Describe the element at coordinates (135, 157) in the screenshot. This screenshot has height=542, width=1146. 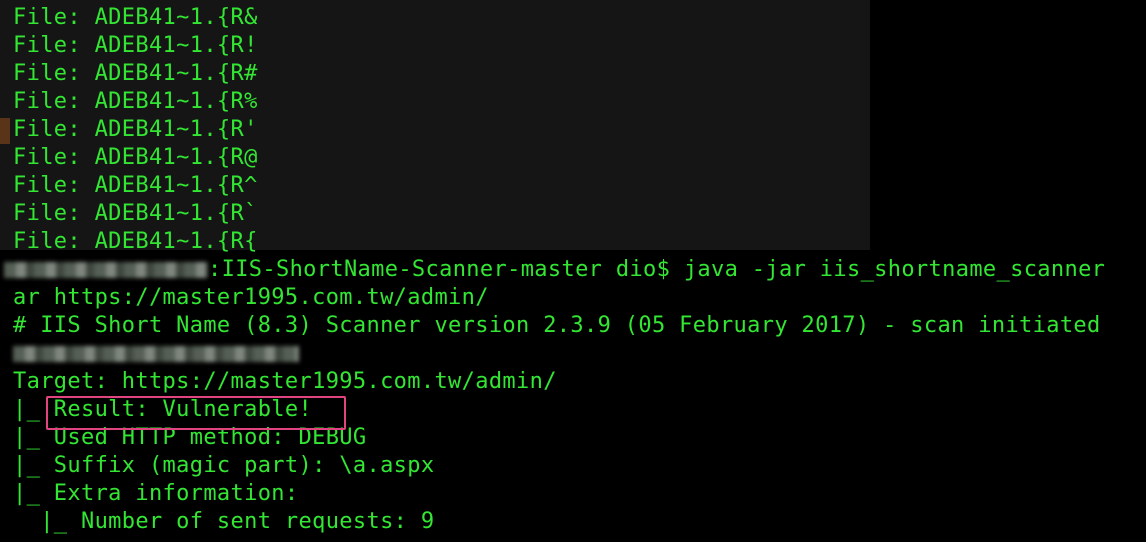
I see `output-line-file-6: File: ADEB41~1.{R@` at that location.